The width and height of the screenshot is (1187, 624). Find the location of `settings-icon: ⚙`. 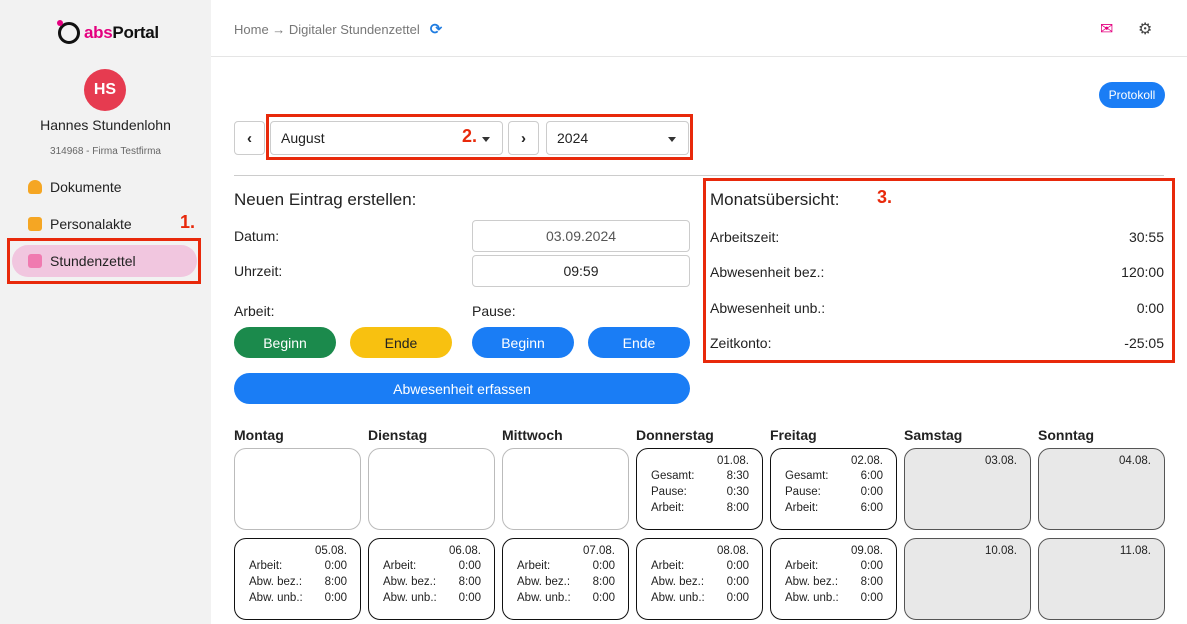

settings-icon: ⚙ is located at coordinates (1145, 29).